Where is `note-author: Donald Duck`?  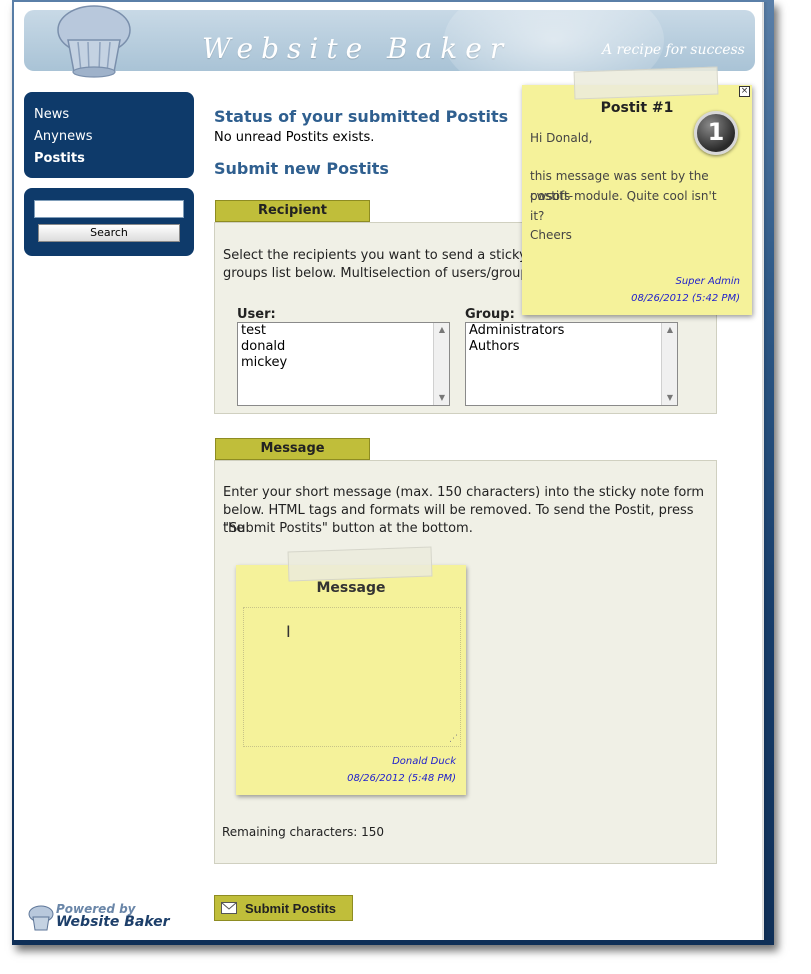 note-author: Donald Duck is located at coordinates (424, 761).